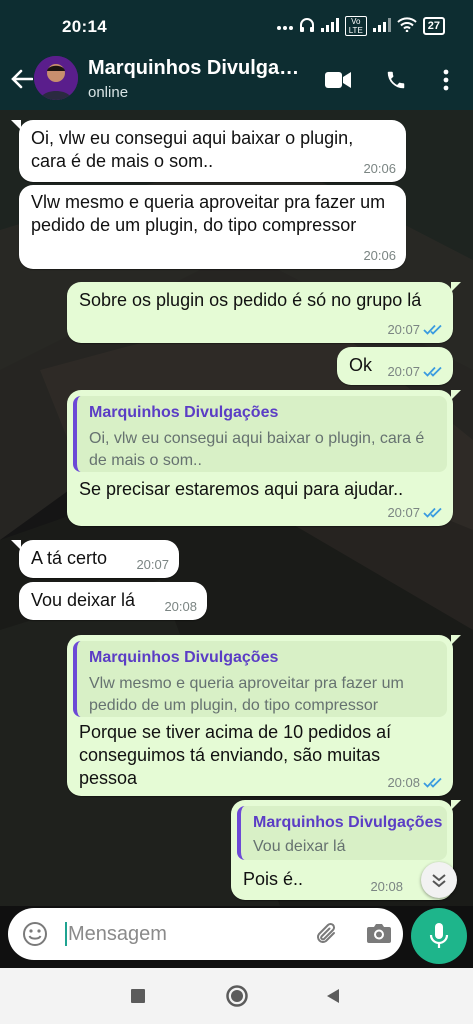 Image resolution: width=473 pixels, height=1024 pixels. I want to click on back-nav-button, so click(333, 996).